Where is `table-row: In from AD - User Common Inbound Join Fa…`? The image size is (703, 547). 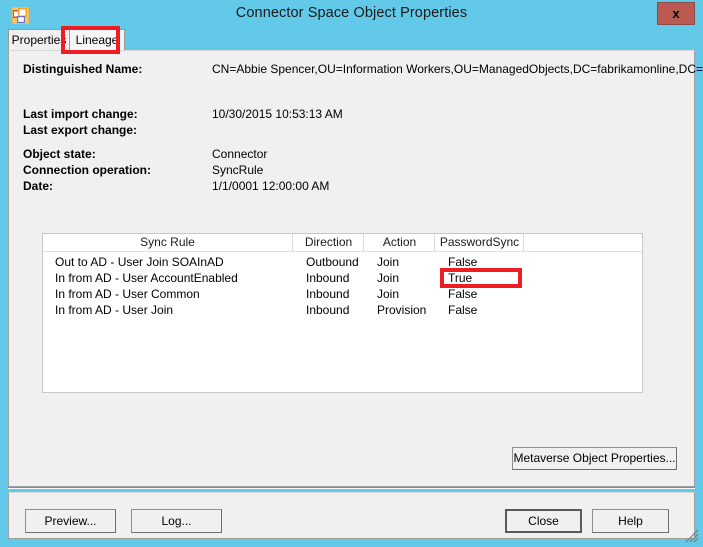
table-row: In from AD - User Common Inbound Join Fa… is located at coordinates (342, 295).